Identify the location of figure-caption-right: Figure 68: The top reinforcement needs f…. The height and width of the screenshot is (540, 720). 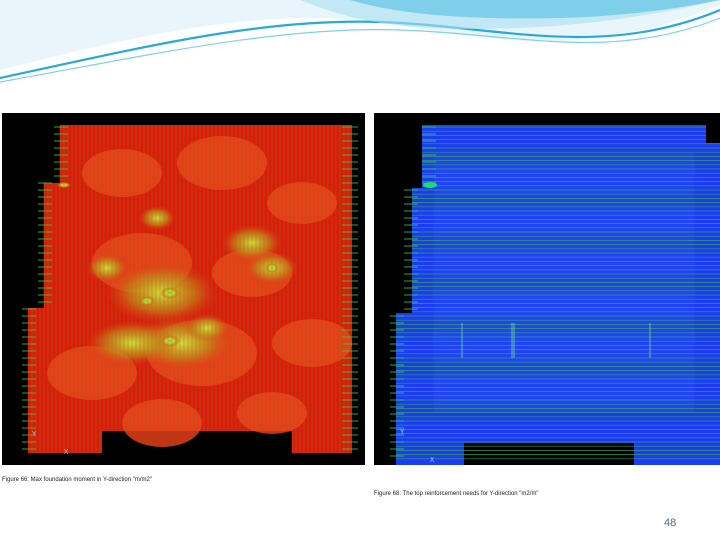
(456, 494).